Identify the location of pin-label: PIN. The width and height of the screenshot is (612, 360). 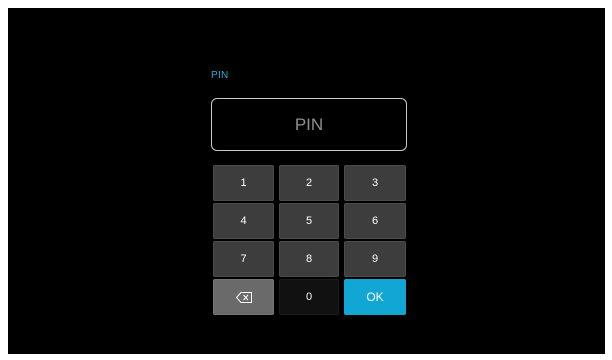
(220, 75).